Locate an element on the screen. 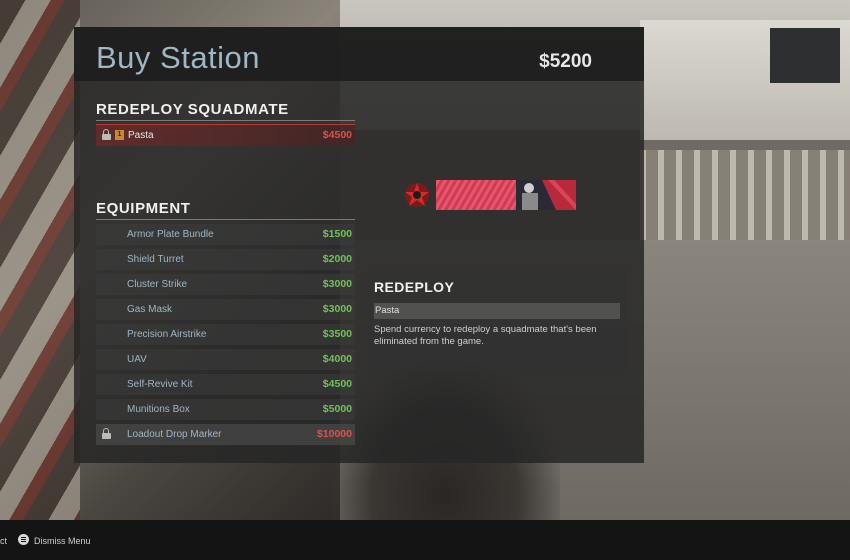 The width and height of the screenshot is (850, 560). item-price: $3500 is located at coordinates (337, 334).